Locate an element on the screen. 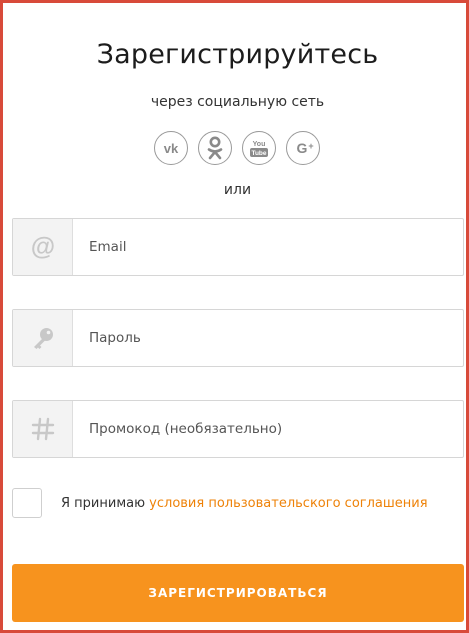  page-title: Зарегистрируйтесь is located at coordinates (237, 54).